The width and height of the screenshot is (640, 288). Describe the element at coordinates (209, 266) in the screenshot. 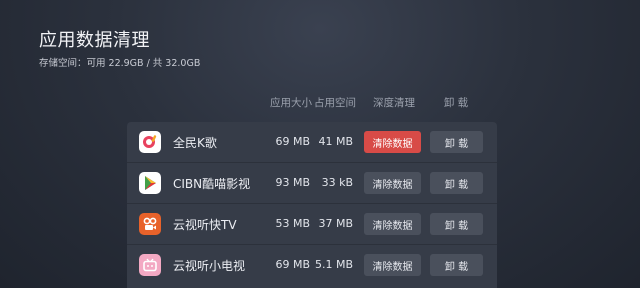

I see `app-name: 云视听小电视` at that location.